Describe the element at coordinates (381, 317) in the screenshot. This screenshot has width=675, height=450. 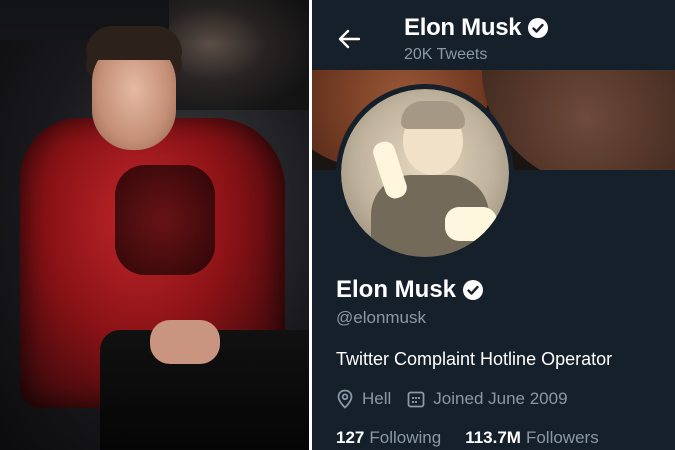
I see `profile-handle: @elonmusk` at that location.